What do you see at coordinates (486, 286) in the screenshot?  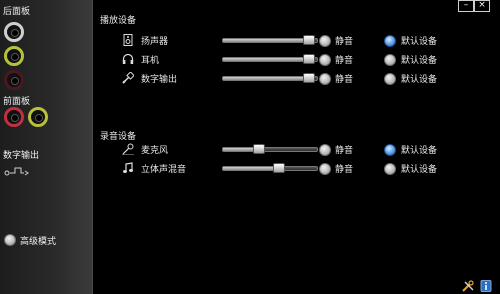 I see `info-icon` at bounding box center [486, 286].